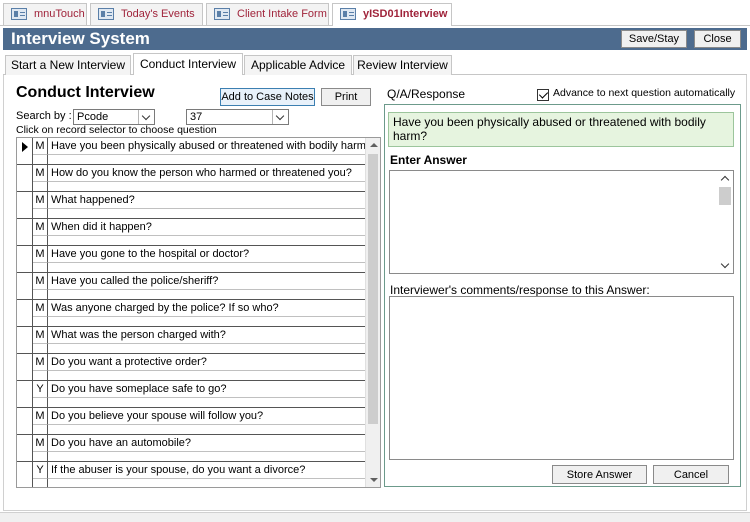  Describe the element at coordinates (375, 517) in the screenshot. I see `status-bar` at that location.